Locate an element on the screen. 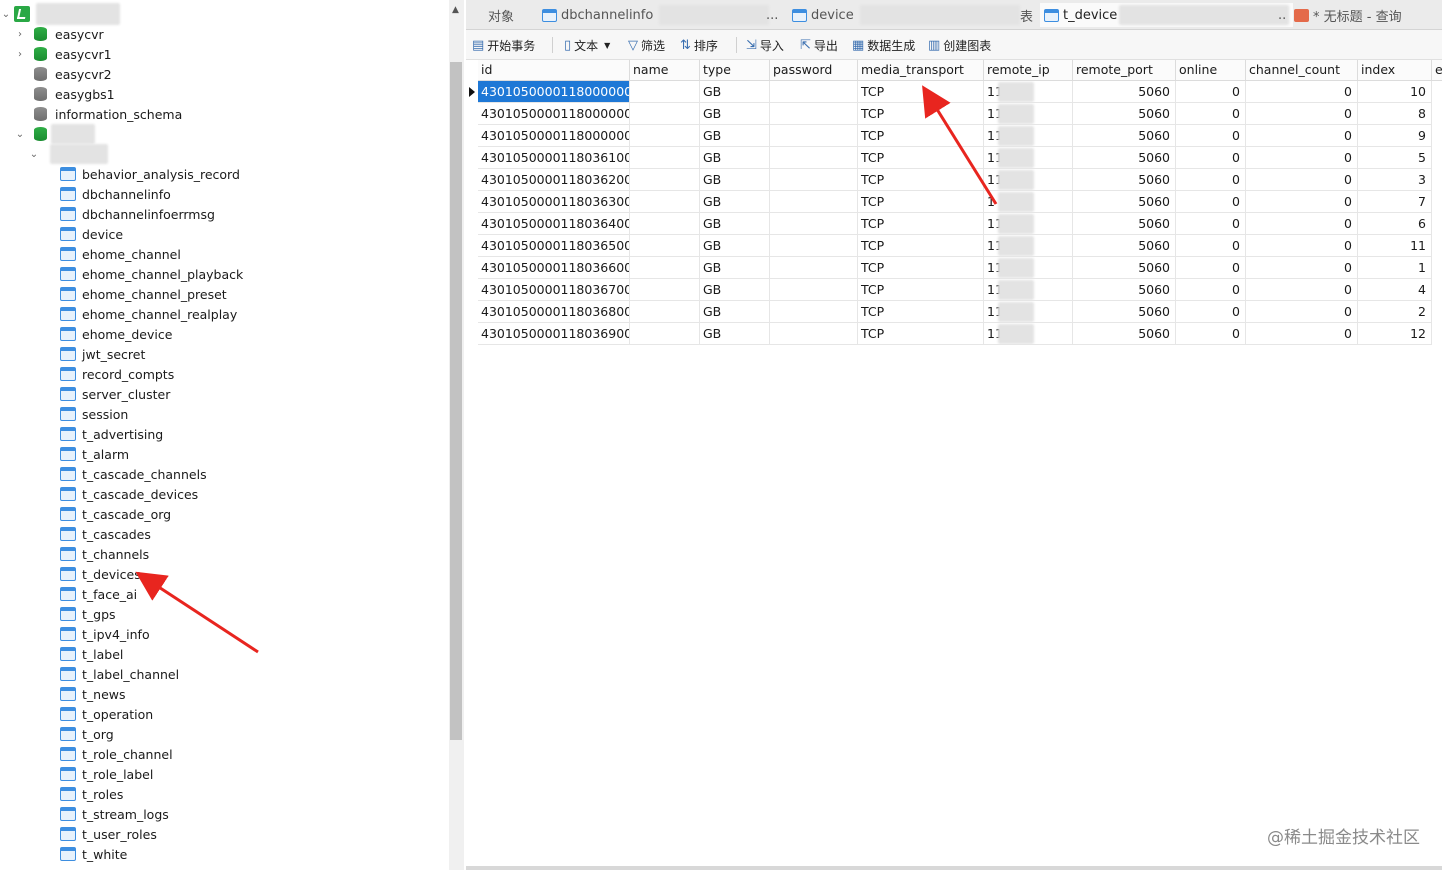 The width and height of the screenshot is (1442, 870). cell-id: 430105000011803650000 is located at coordinates (554, 246).